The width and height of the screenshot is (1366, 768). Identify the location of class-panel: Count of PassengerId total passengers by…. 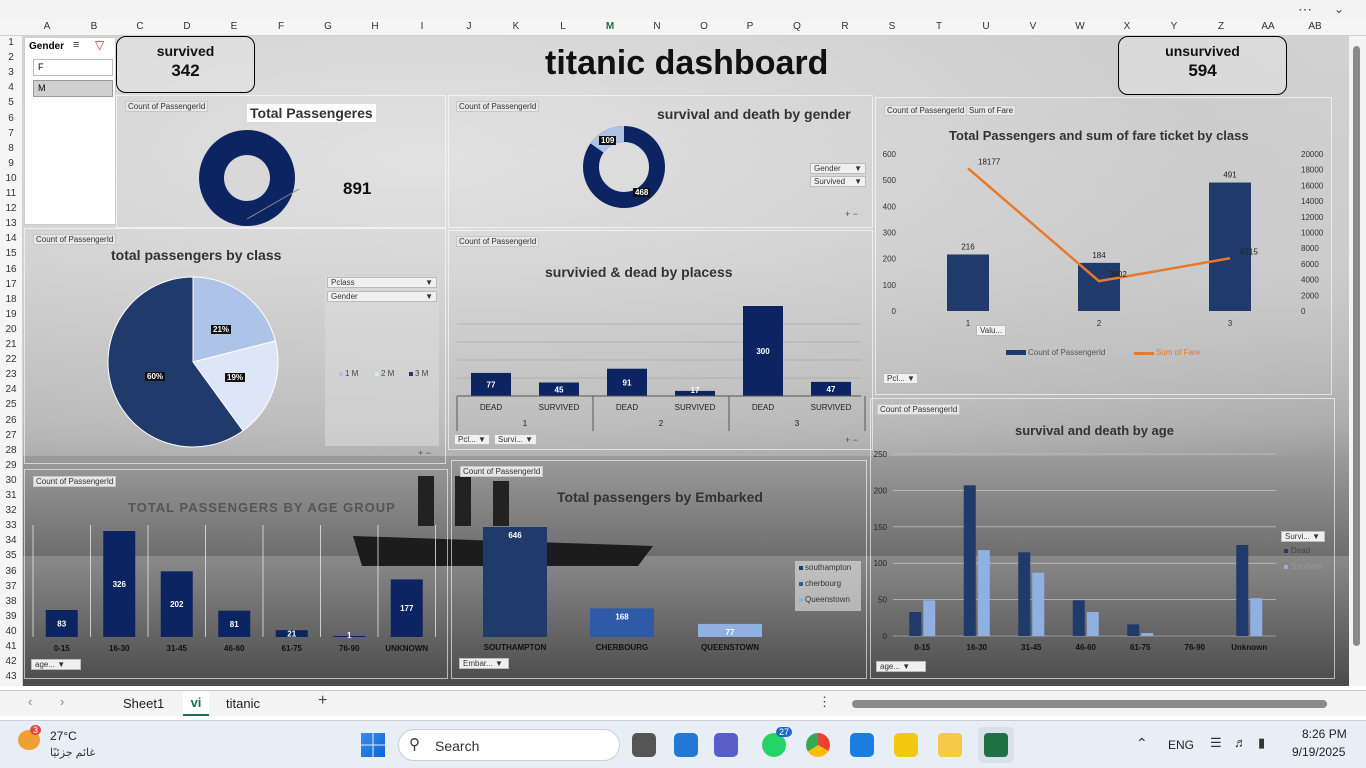
(235, 346).